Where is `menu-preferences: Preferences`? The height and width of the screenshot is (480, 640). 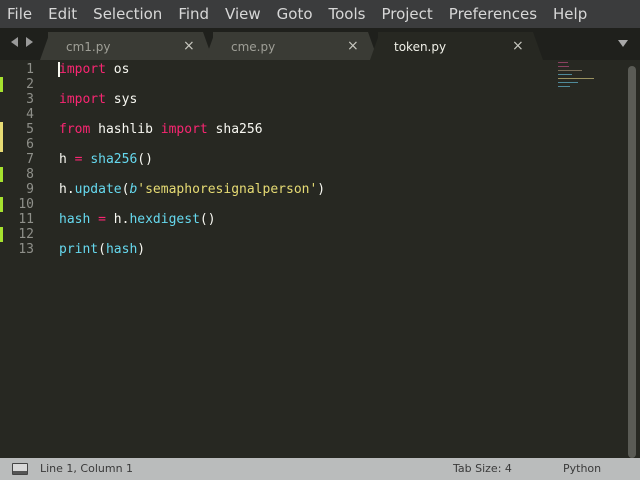 menu-preferences: Preferences is located at coordinates (493, 14).